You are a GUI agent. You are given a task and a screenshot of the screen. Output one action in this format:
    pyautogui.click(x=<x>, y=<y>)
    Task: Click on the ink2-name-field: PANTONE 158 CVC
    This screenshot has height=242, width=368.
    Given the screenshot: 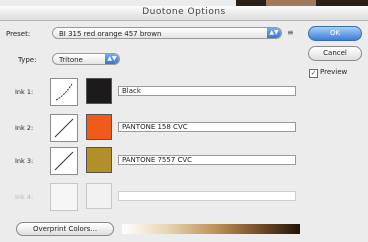 What is the action you would take?
    pyautogui.click(x=207, y=127)
    